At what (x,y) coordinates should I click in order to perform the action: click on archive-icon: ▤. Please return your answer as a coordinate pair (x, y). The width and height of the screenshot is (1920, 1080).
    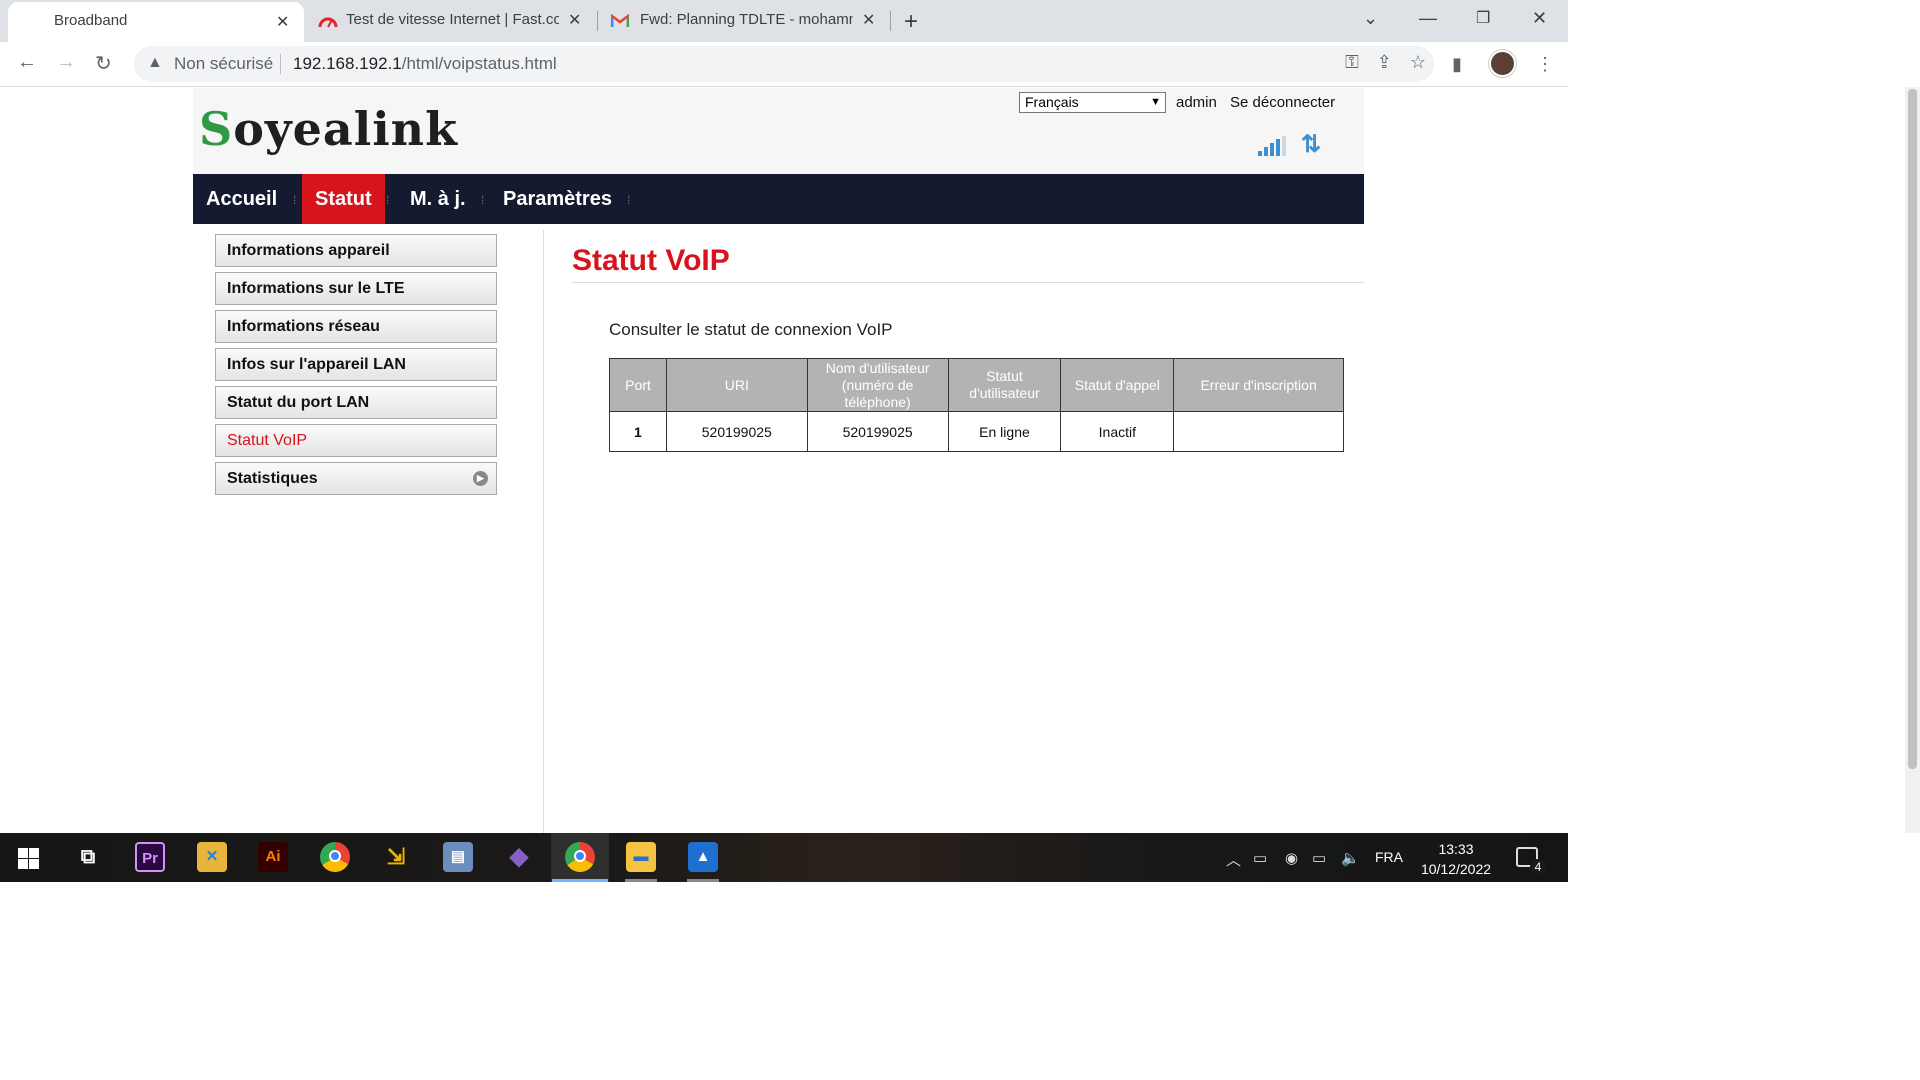
    Looking at the image, I should click on (458, 857).